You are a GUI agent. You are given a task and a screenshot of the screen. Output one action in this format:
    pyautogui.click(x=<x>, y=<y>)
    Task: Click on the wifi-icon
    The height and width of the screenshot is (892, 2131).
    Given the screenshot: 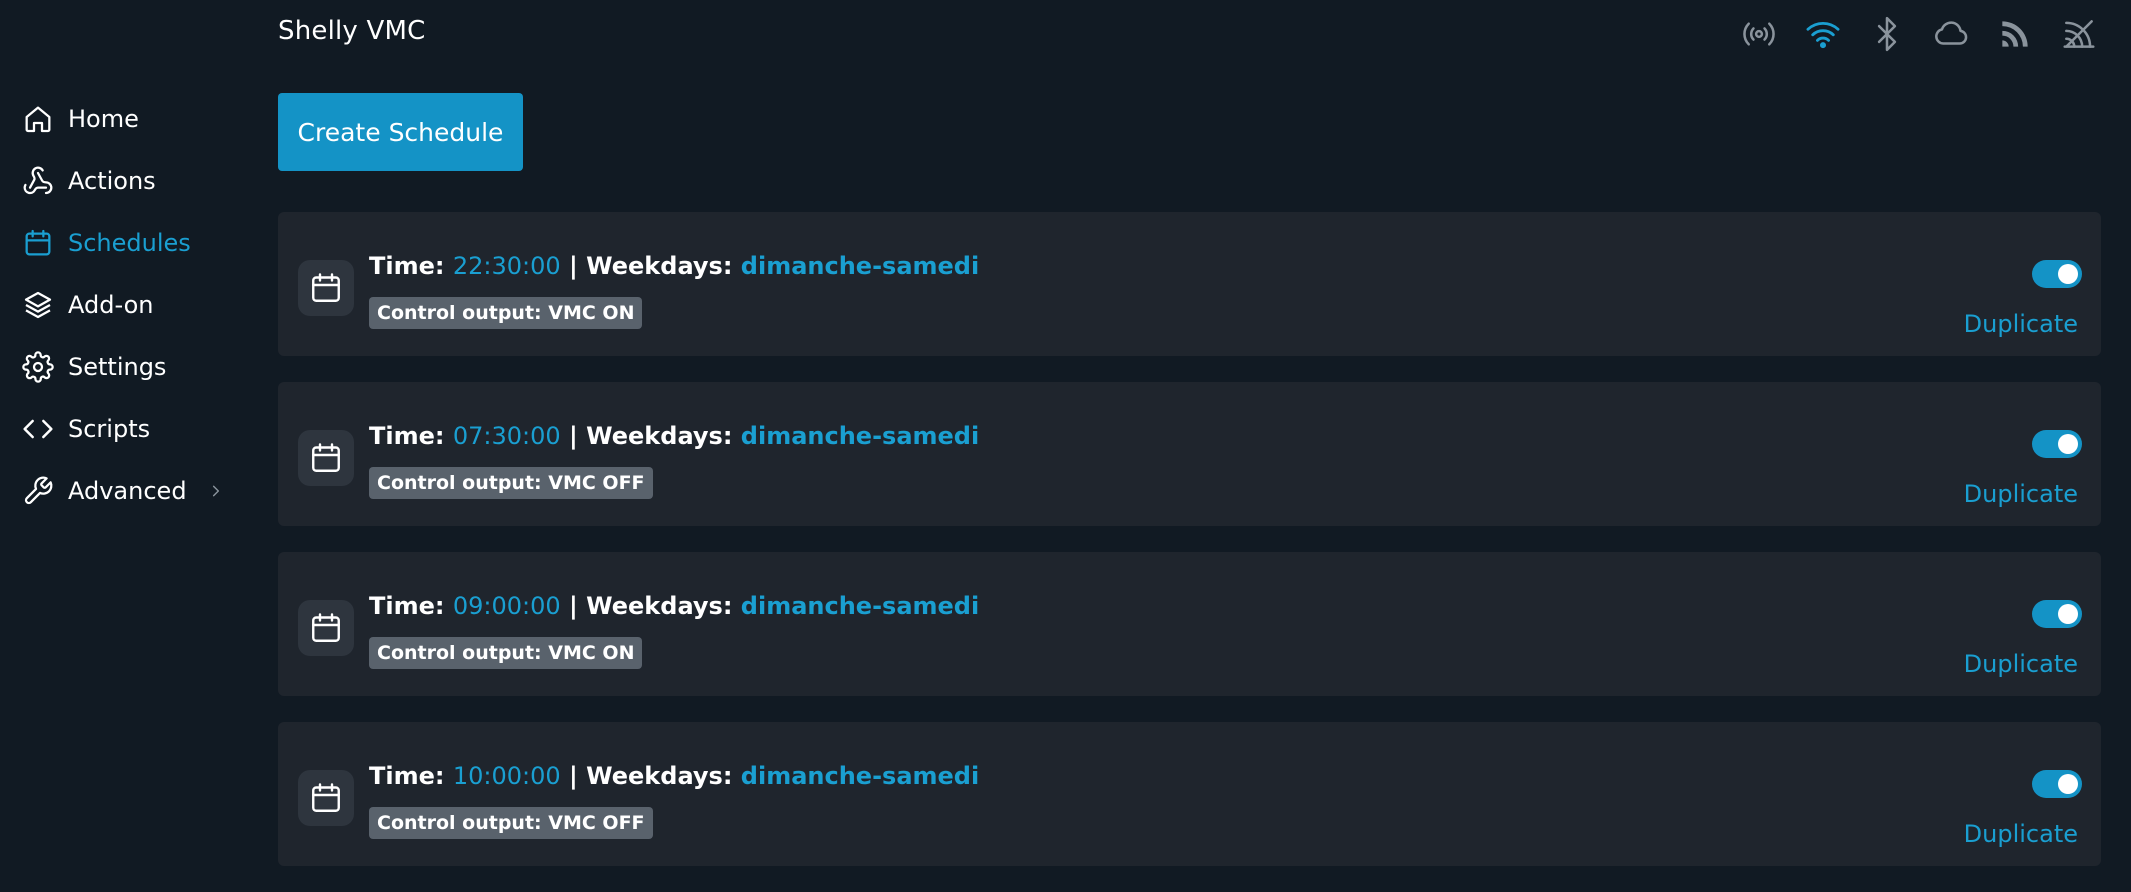 What is the action you would take?
    pyautogui.click(x=1823, y=34)
    